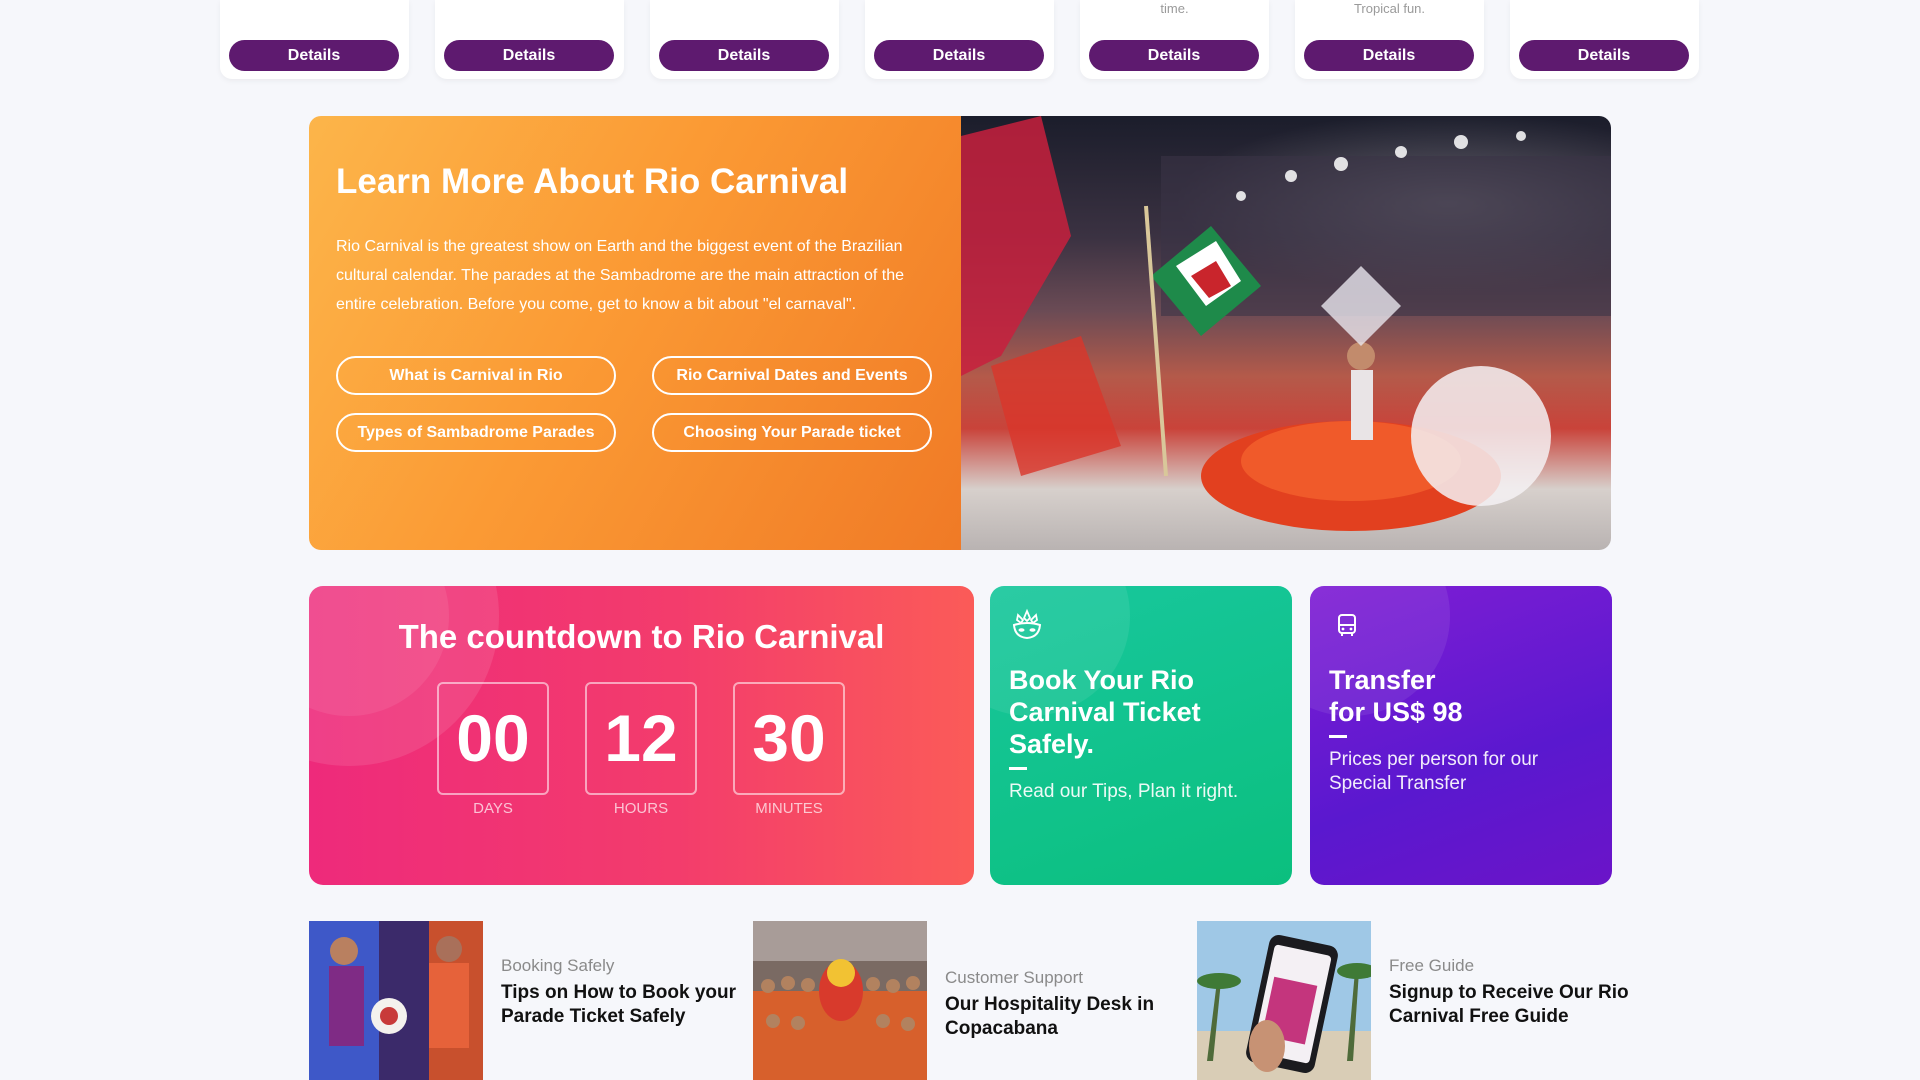 Image resolution: width=1920 pixels, height=1080 pixels. I want to click on countdown-days-label: DAYS, so click(493, 808).